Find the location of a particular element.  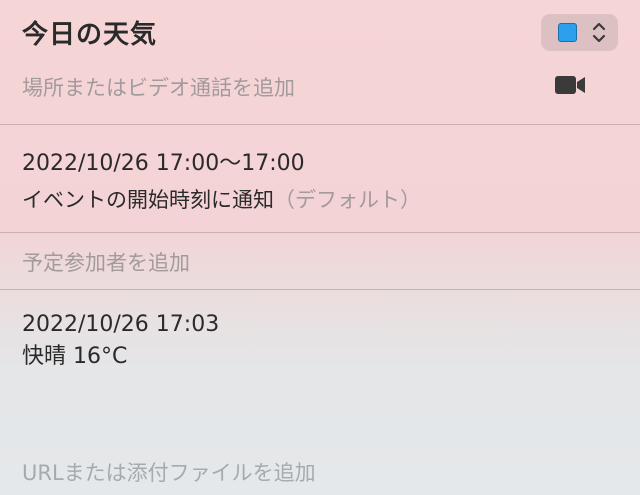

url-attachment-input: URLまたは添付ファイルを追加 is located at coordinates (169, 472).